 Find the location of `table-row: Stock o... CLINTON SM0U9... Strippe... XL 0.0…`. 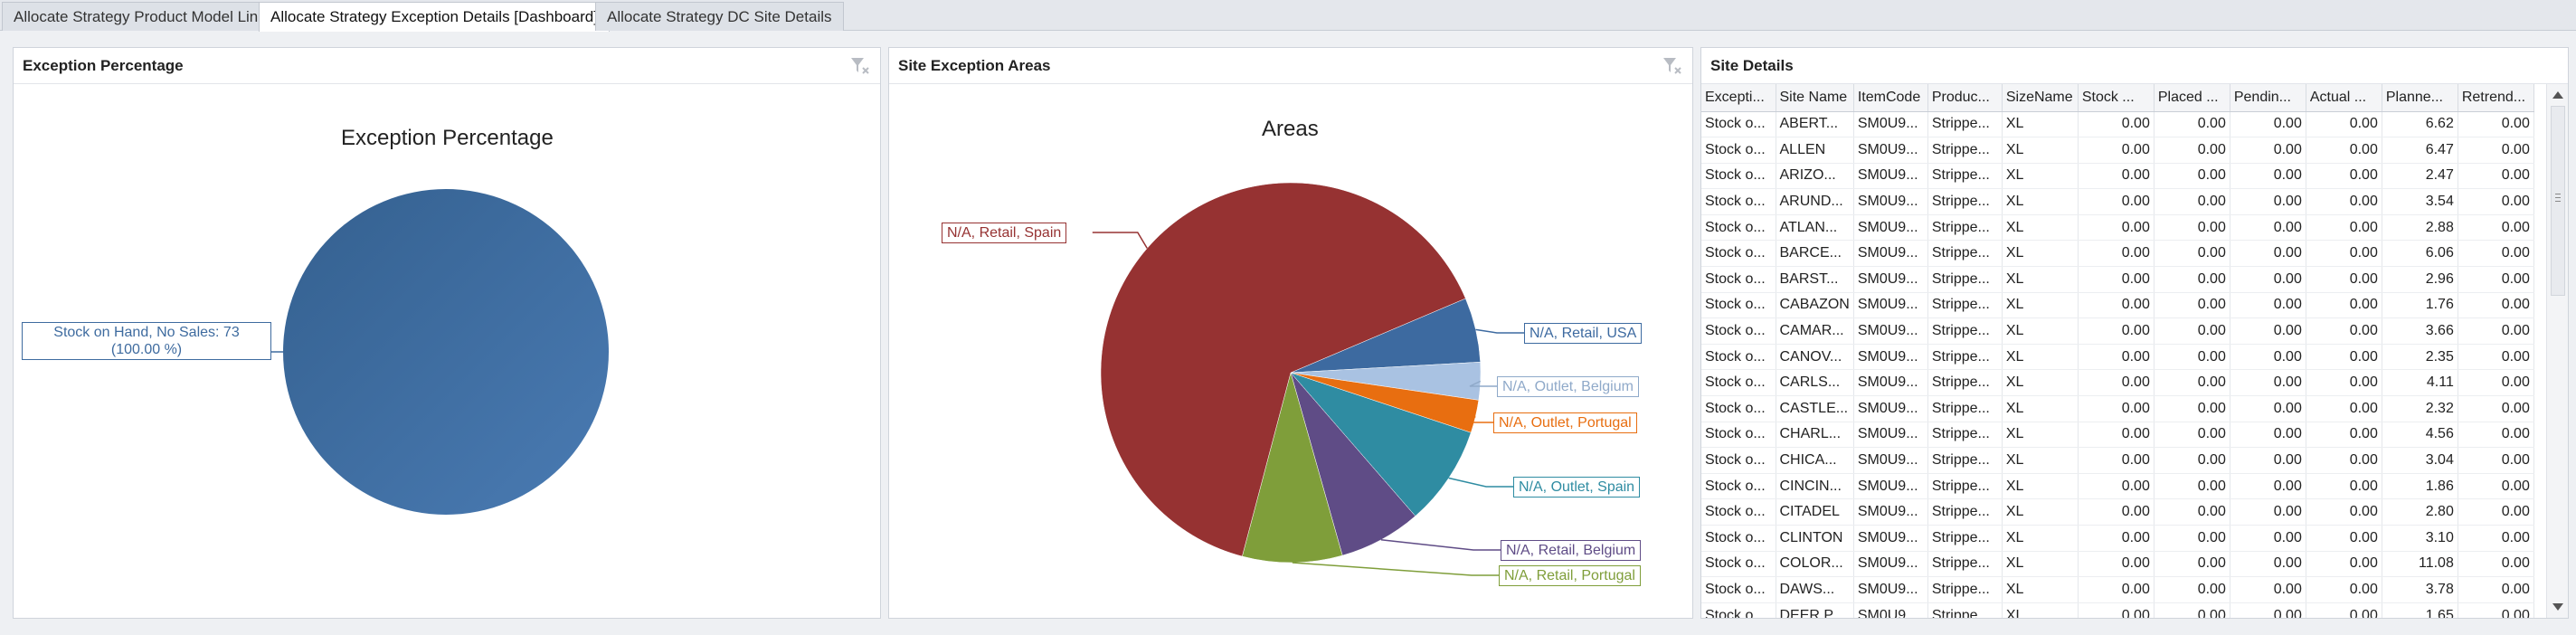

table-row: Stock o... CLINTON SM0U9... Strippe... XL 0.0… is located at coordinates (2118, 538).